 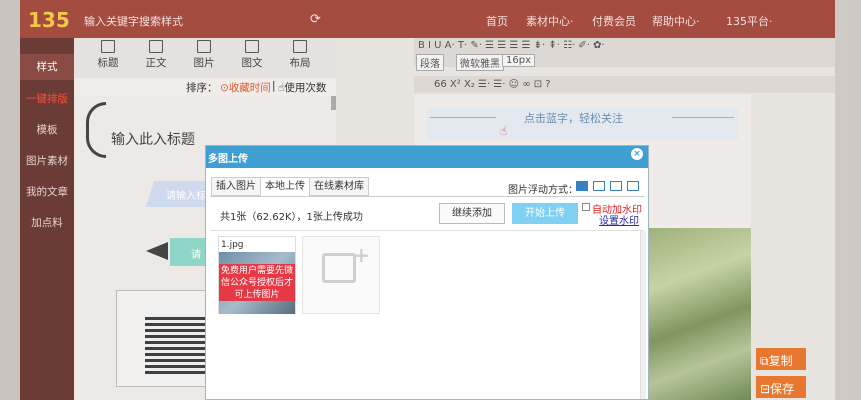 I want to click on float-mode-label: 图片浮动方式：, so click(x=543, y=190).